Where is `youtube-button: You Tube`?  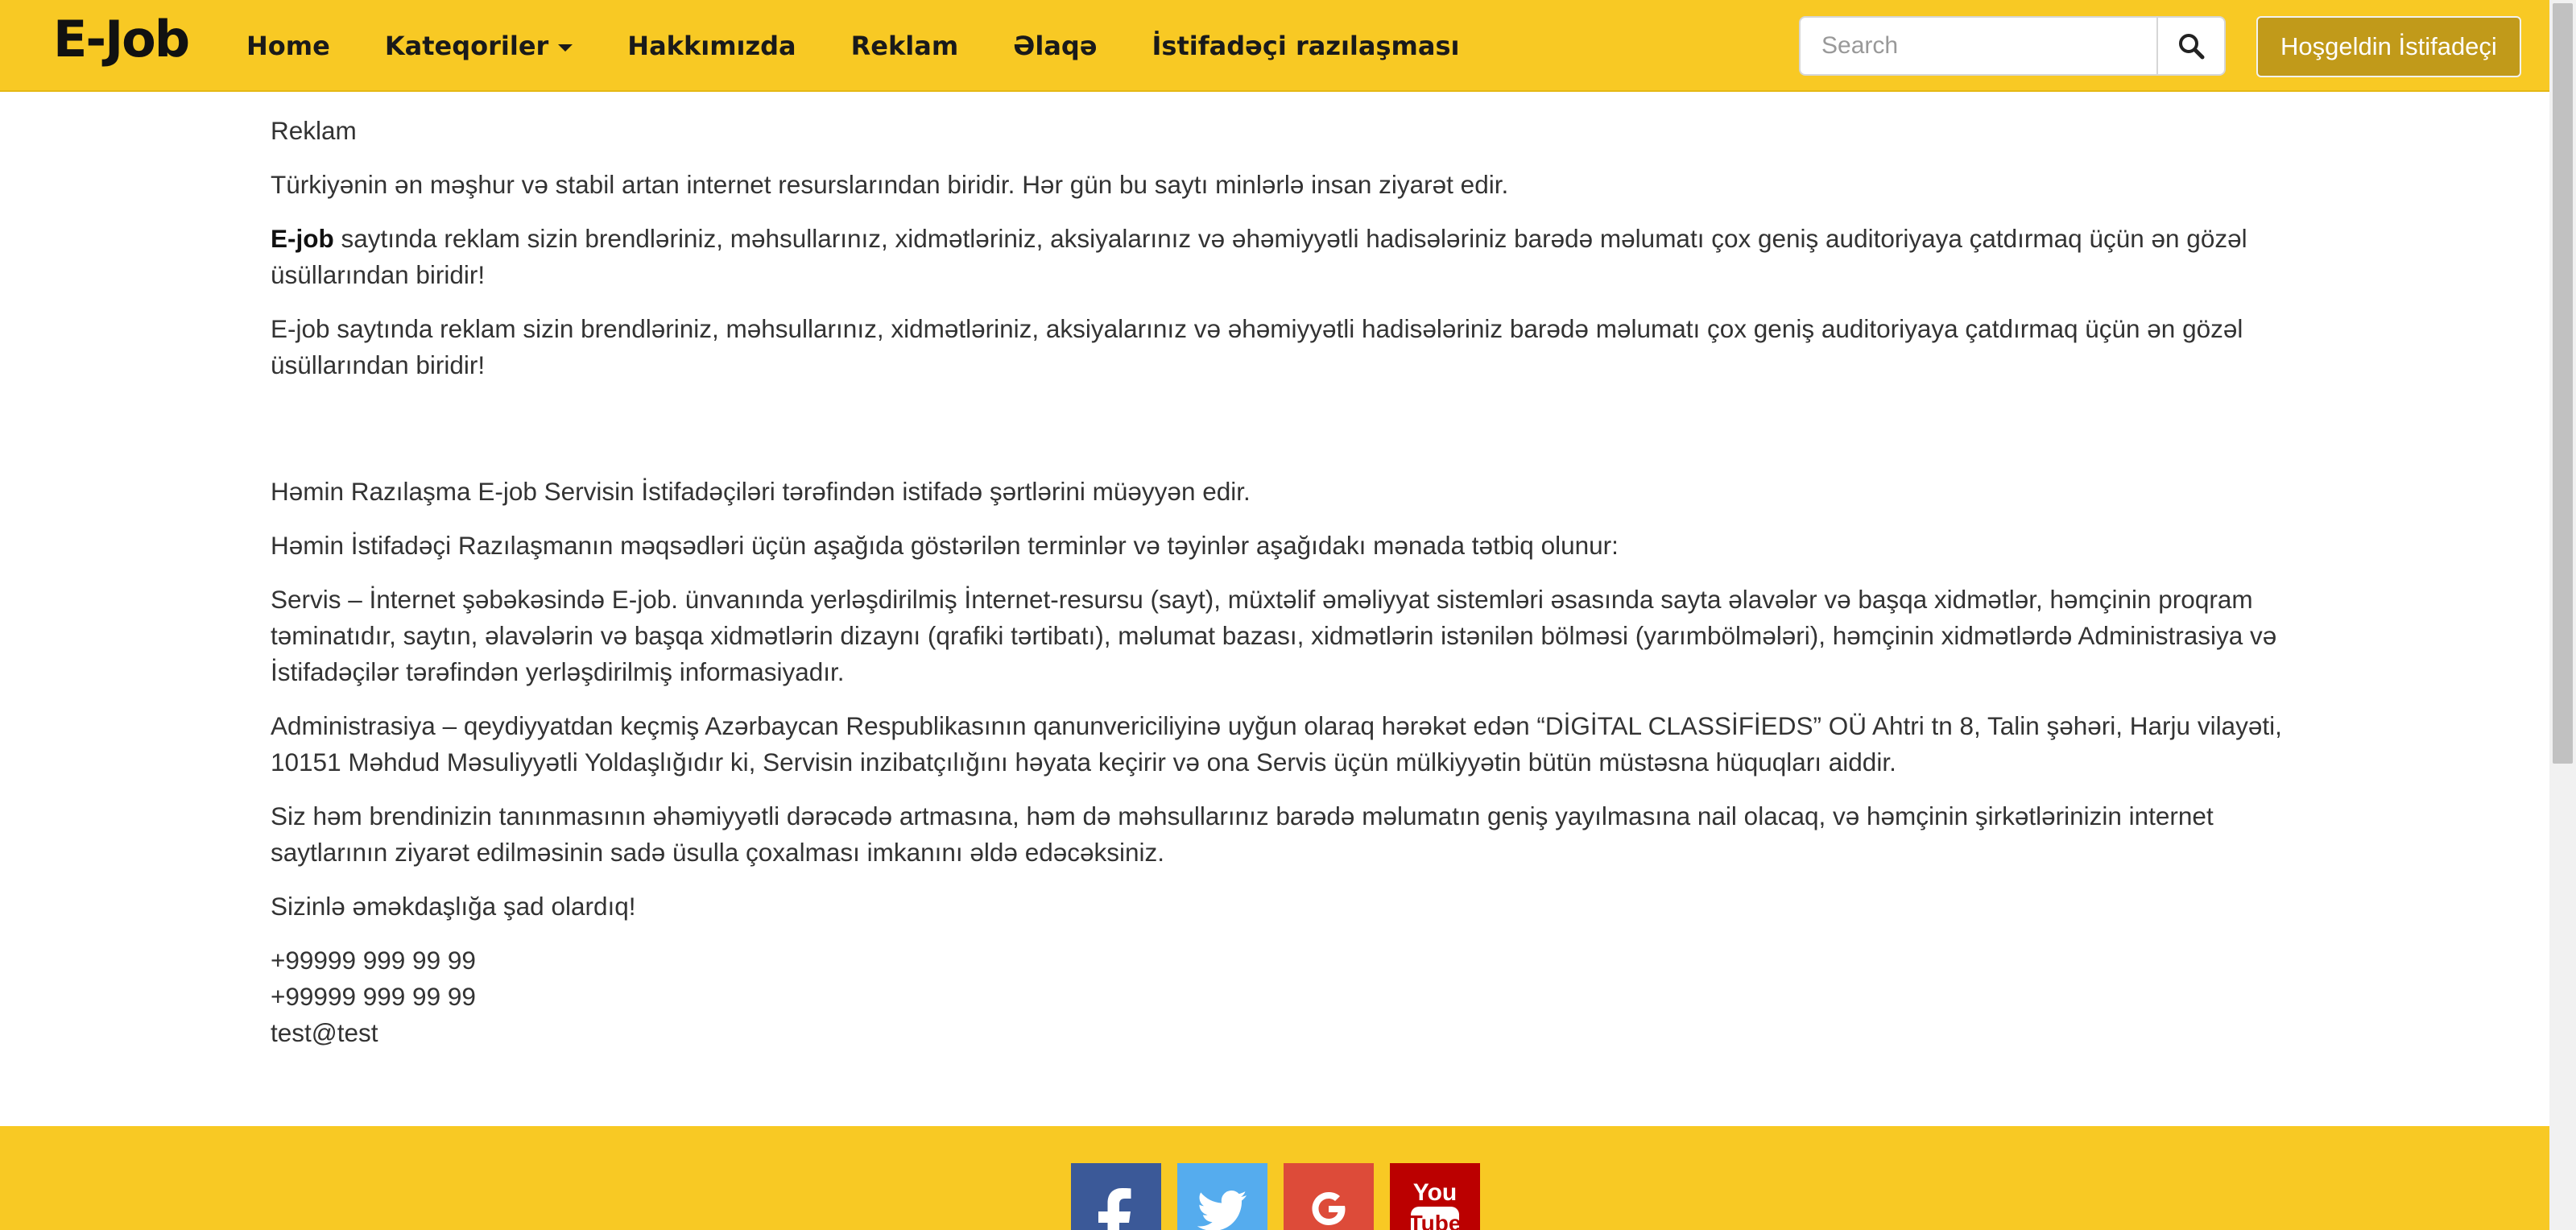 youtube-button: You Tube is located at coordinates (1435, 1197).